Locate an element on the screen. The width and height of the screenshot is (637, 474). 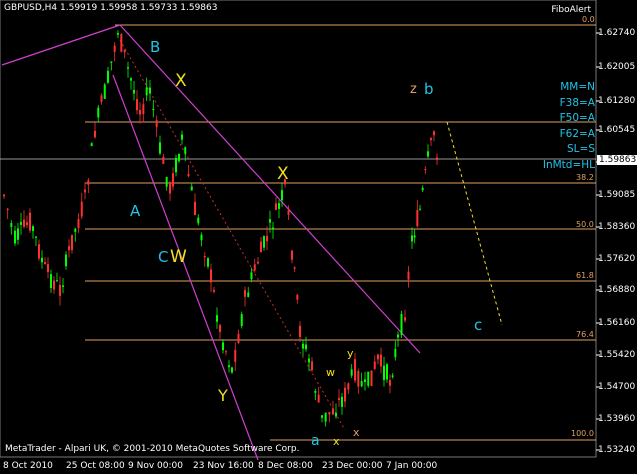
wave-label-a: a is located at coordinates (315, 441).